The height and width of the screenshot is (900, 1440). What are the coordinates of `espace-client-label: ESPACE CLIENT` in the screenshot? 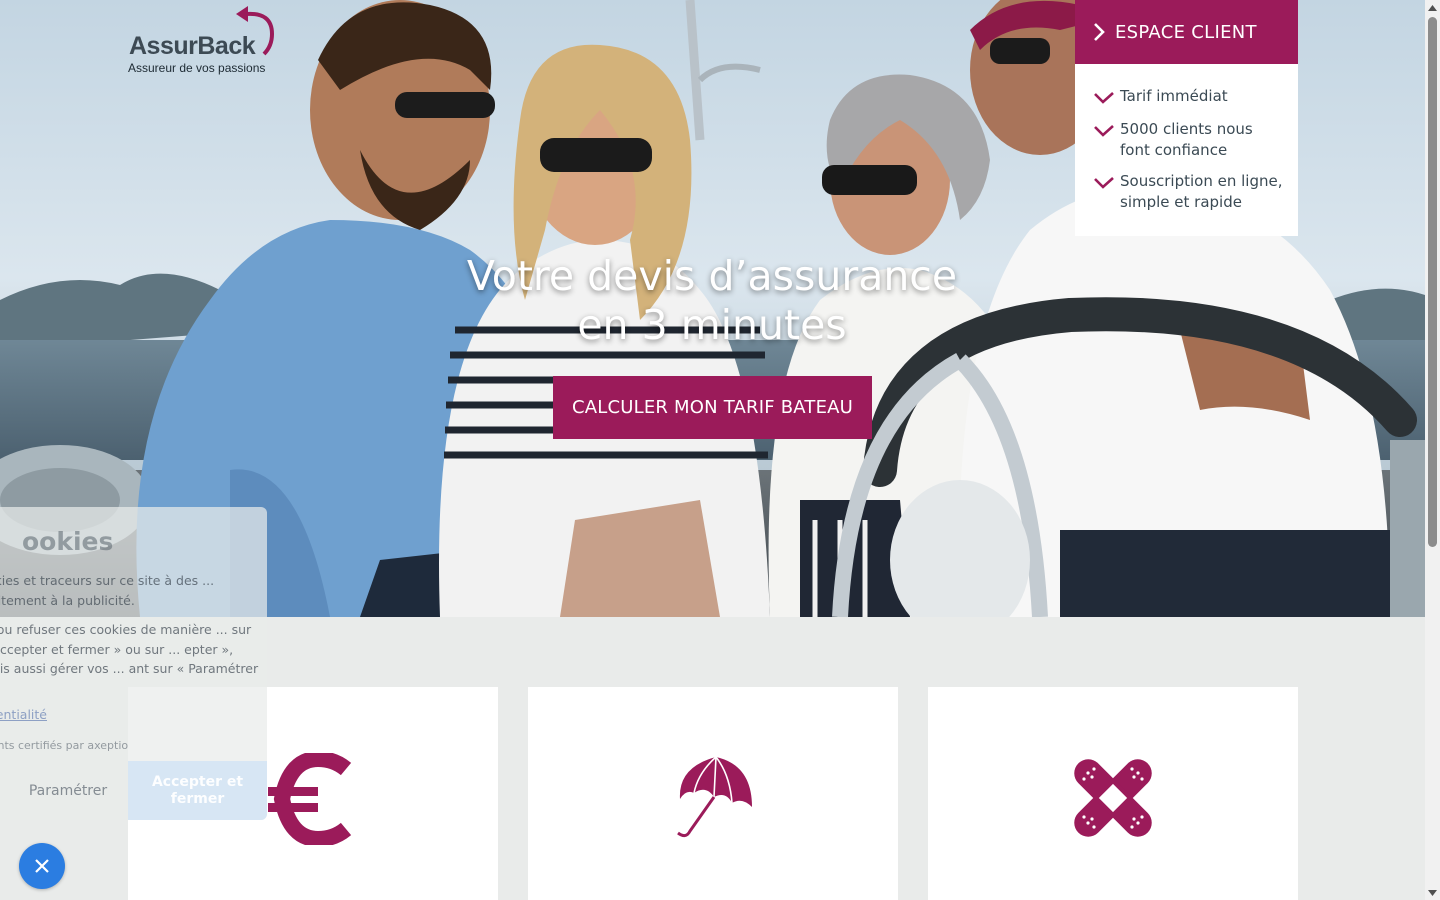 It's located at (1186, 32).